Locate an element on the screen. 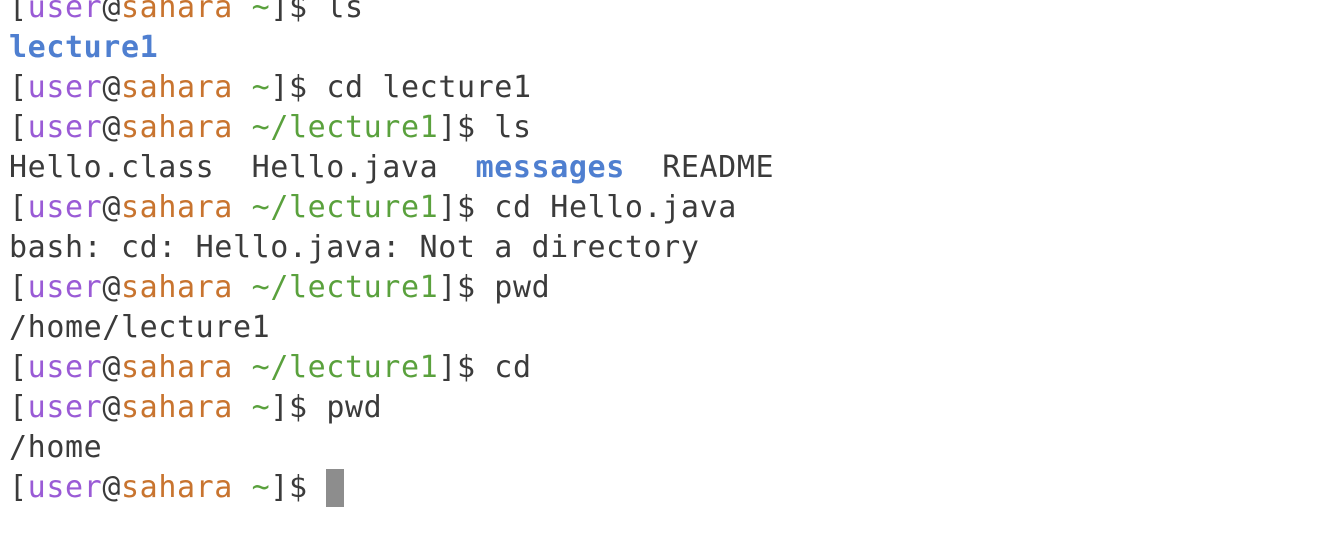  prompt-line: [user@sahara ~]$ cd lecture1 is located at coordinates (270, 88).